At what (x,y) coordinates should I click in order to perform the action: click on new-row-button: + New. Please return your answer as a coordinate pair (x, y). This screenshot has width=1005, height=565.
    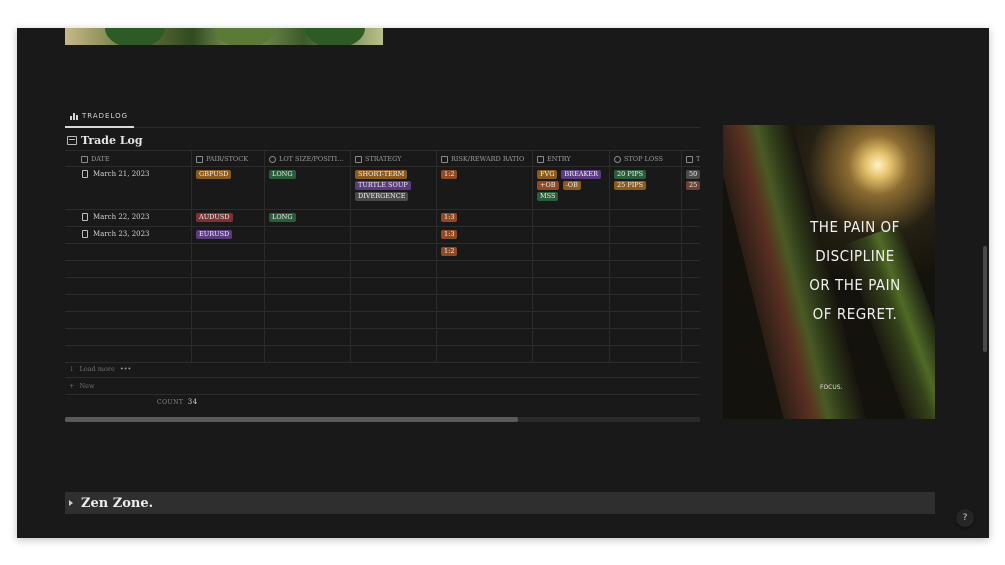
    Looking at the image, I should click on (382, 386).